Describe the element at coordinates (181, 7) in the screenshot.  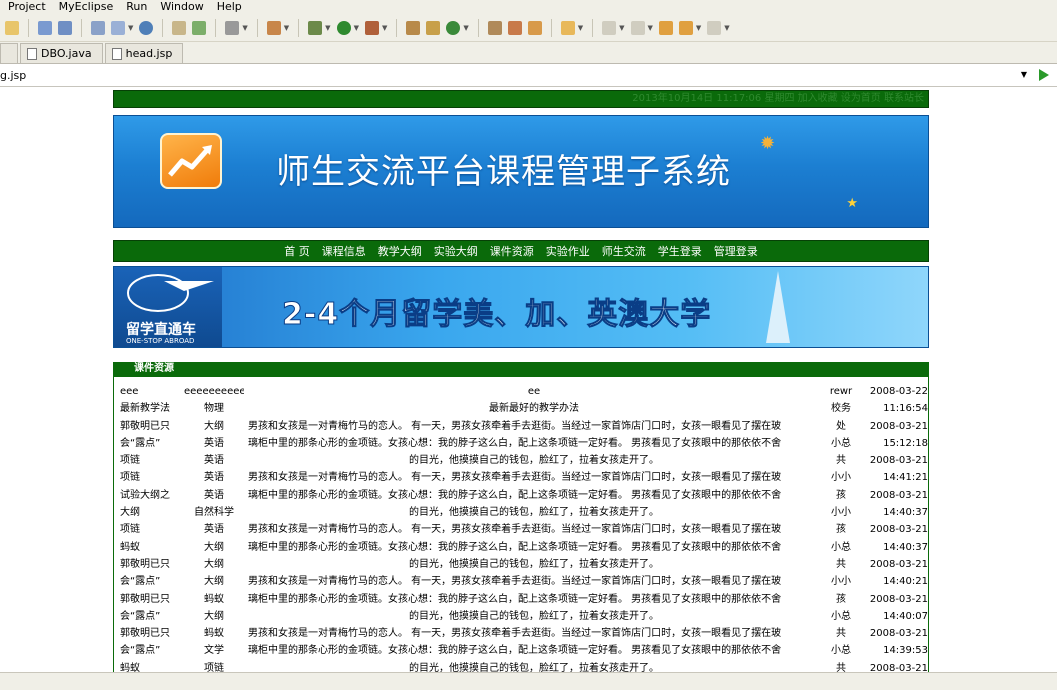
I see `menu-item-window: Window` at that location.